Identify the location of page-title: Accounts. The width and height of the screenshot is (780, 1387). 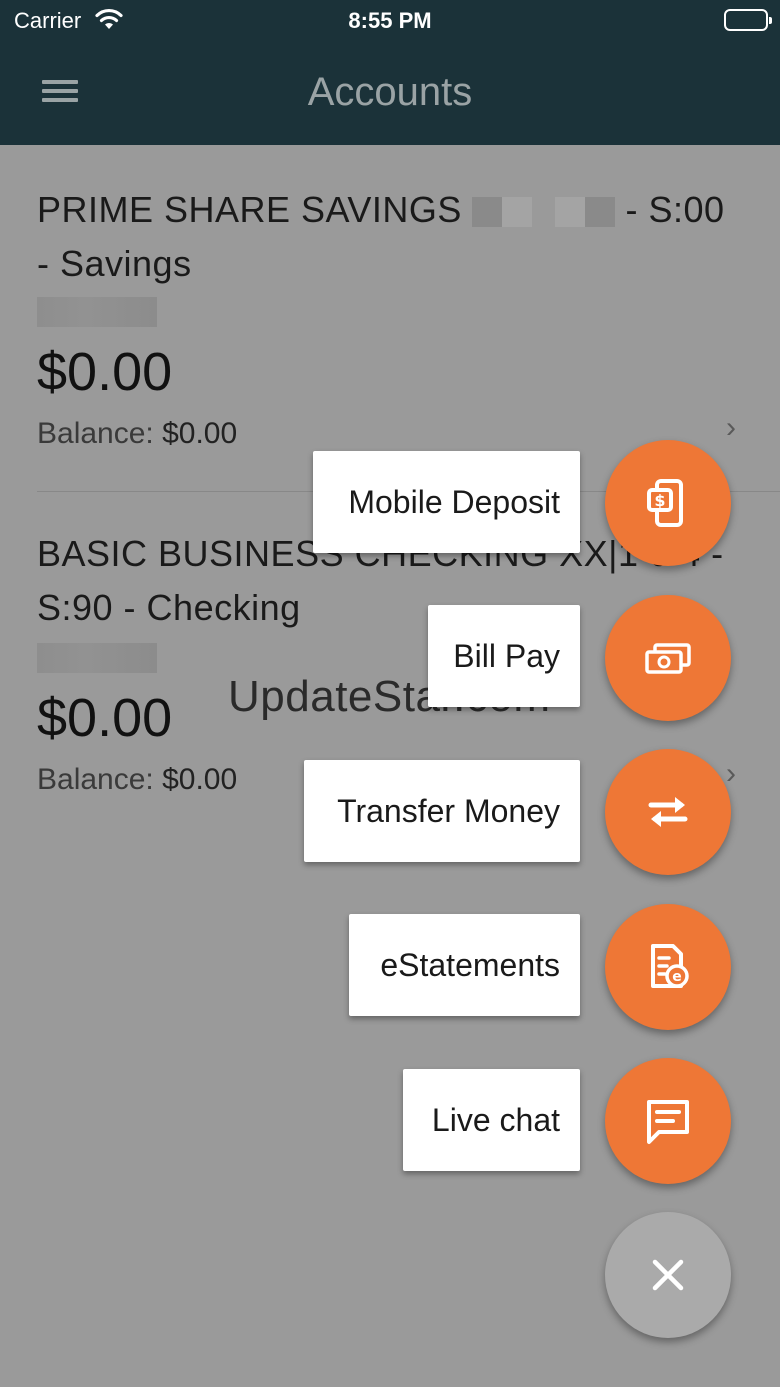
(390, 92).